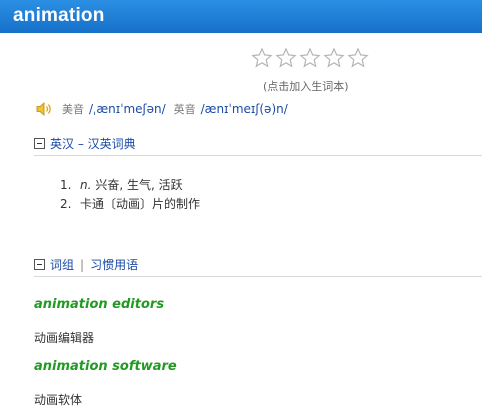  What do you see at coordinates (44, 109) in the screenshot?
I see `speaker-icon` at bounding box center [44, 109].